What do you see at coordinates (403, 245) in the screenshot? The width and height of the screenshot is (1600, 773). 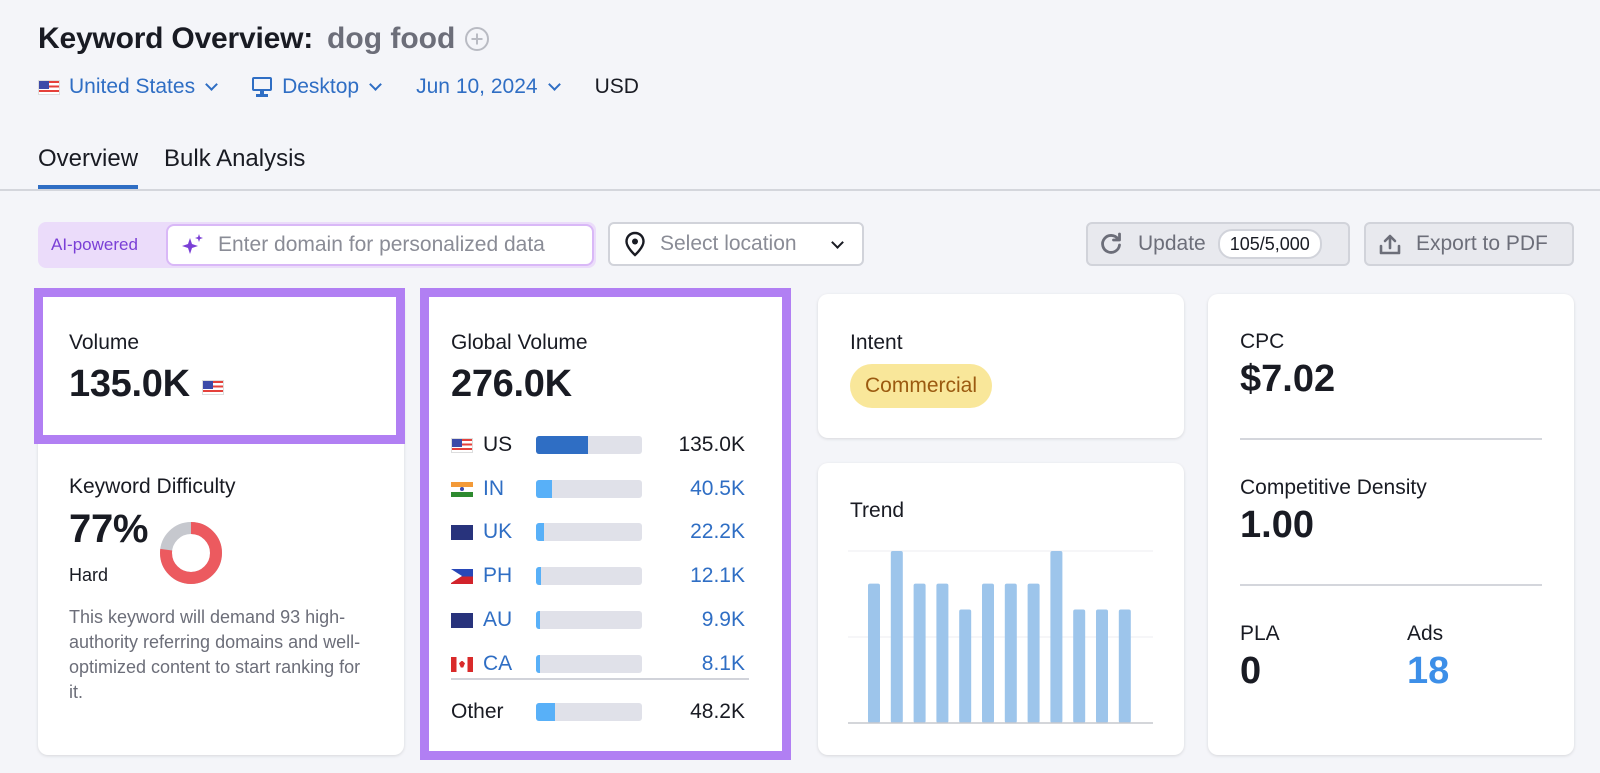 I see `domain-input` at bounding box center [403, 245].